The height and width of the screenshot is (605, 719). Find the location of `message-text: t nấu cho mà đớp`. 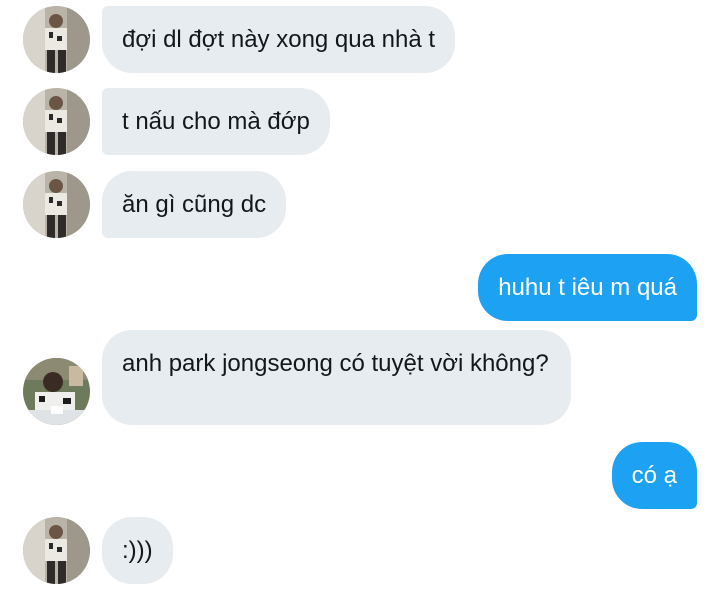

message-text: t nấu cho mà đớp is located at coordinates (216, 121).